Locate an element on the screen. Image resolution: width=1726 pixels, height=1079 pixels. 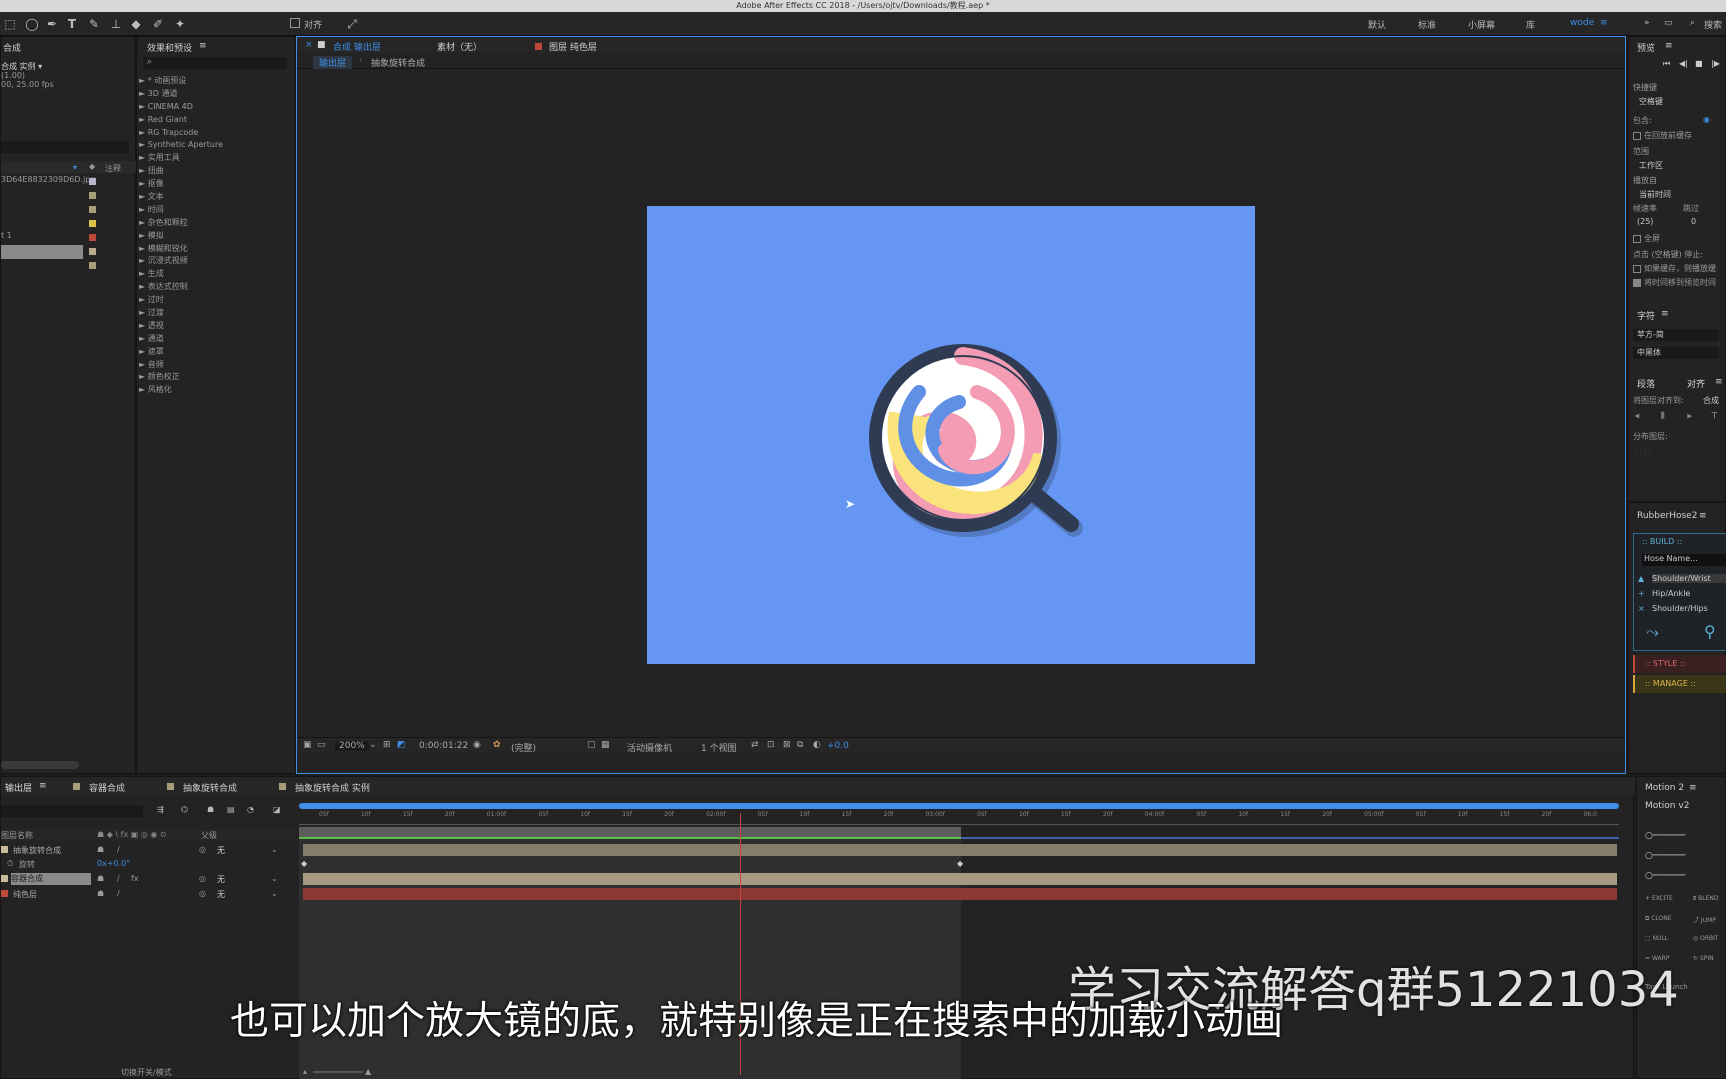
tab-layer: 图层 纯色层 is located at coordinates (573, 46).